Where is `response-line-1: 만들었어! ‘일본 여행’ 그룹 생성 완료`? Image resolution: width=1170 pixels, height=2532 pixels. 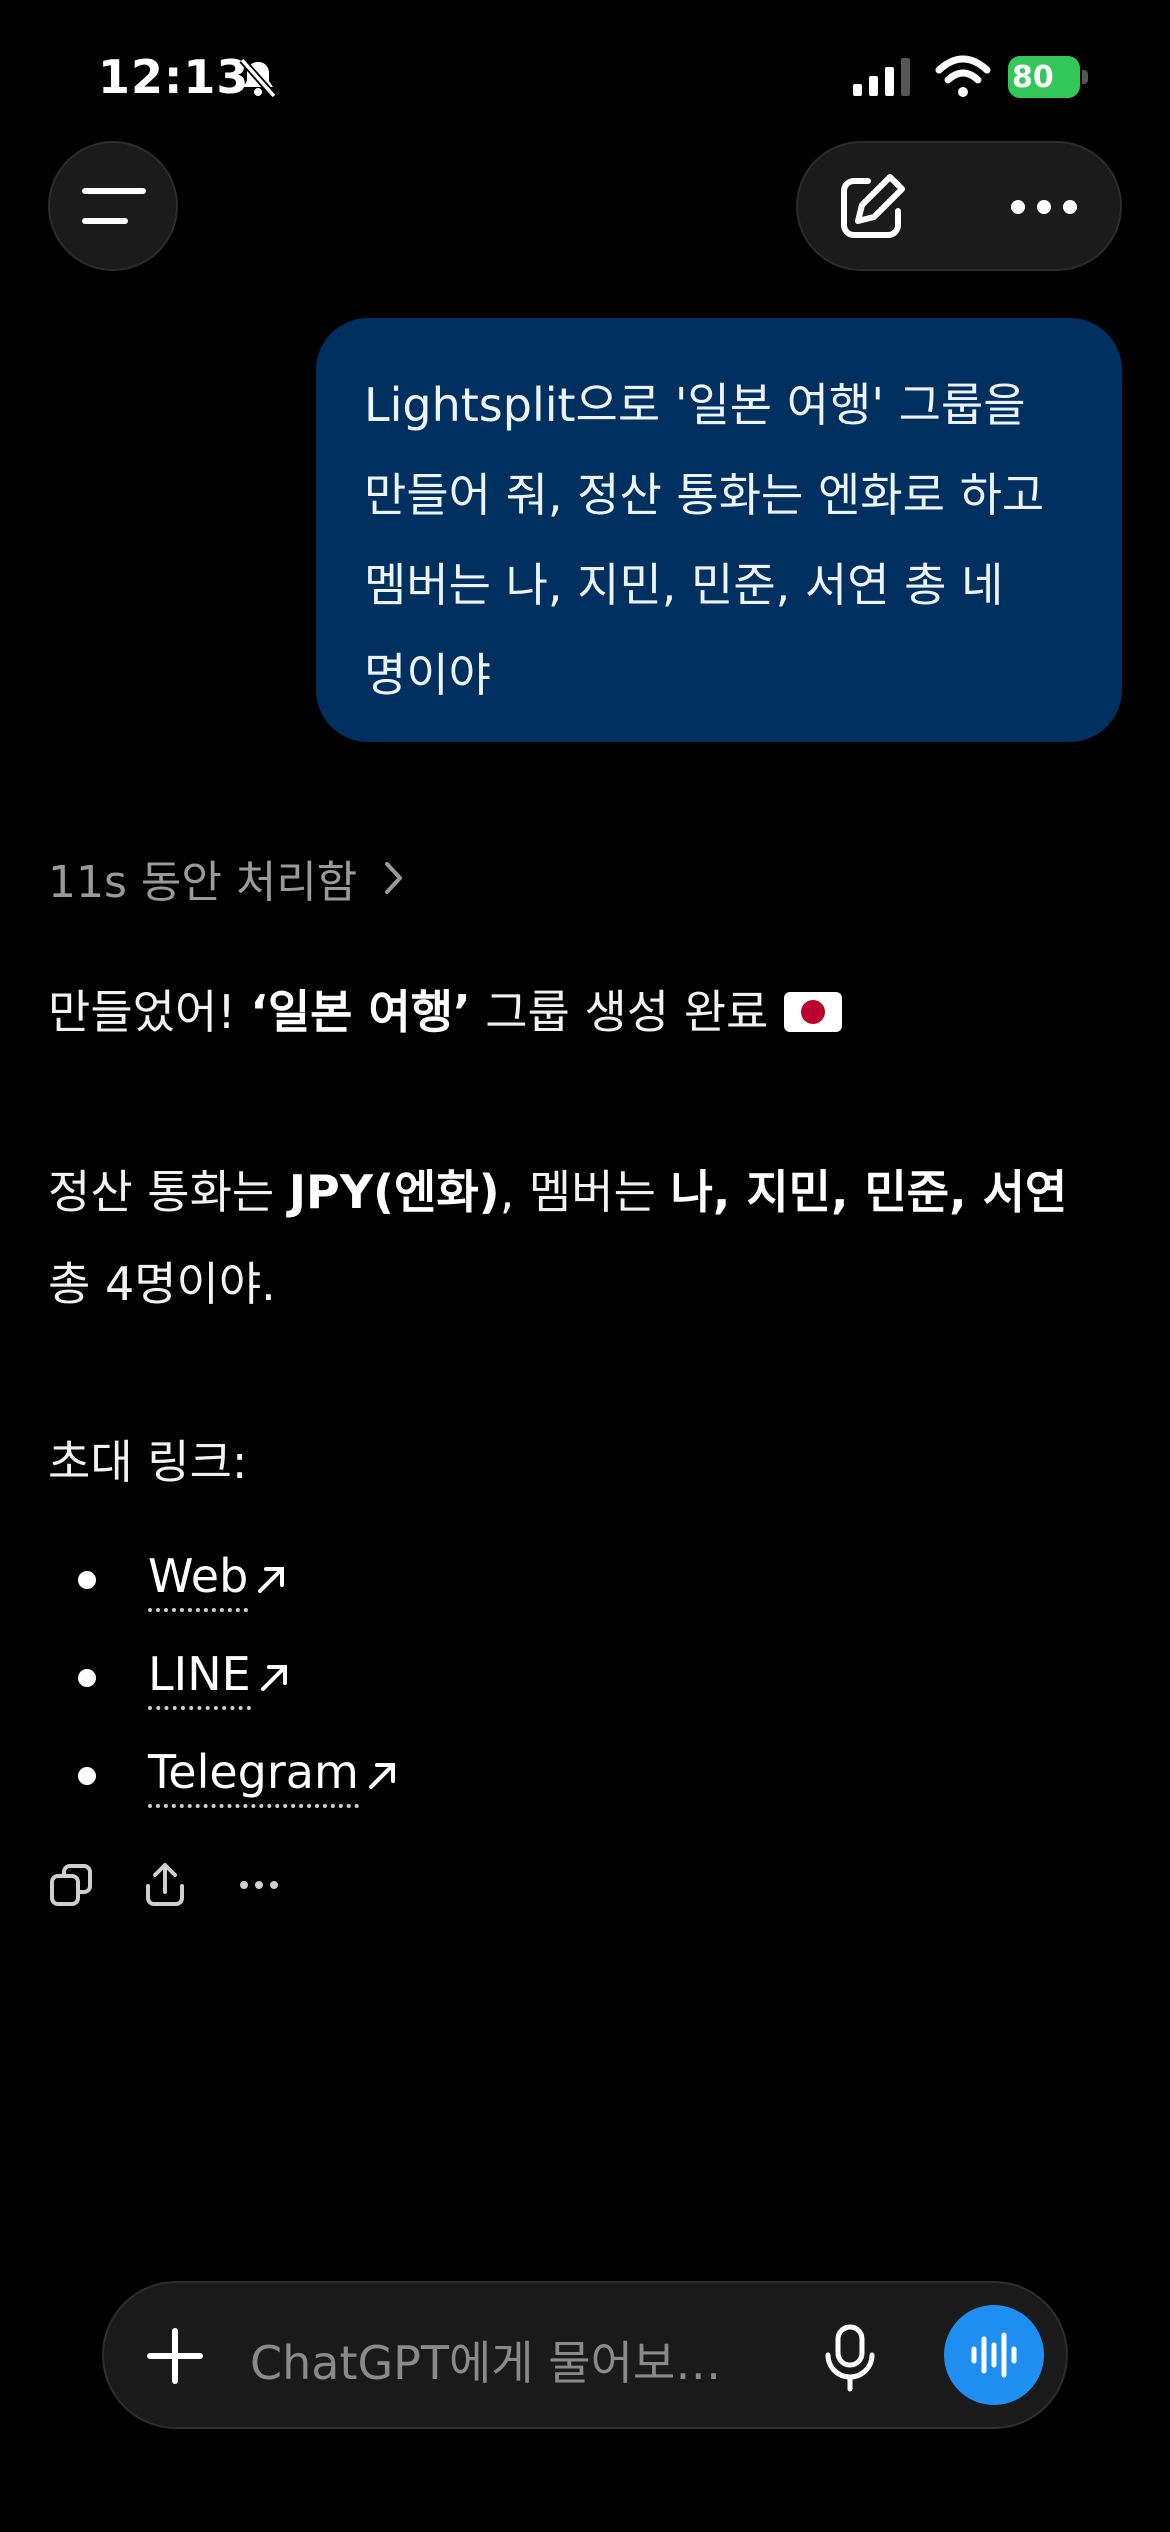
response-line-1: 만들었어! ‘일본 여행’ 그룹 생성 완료 is located at coordinates (445, 1012).